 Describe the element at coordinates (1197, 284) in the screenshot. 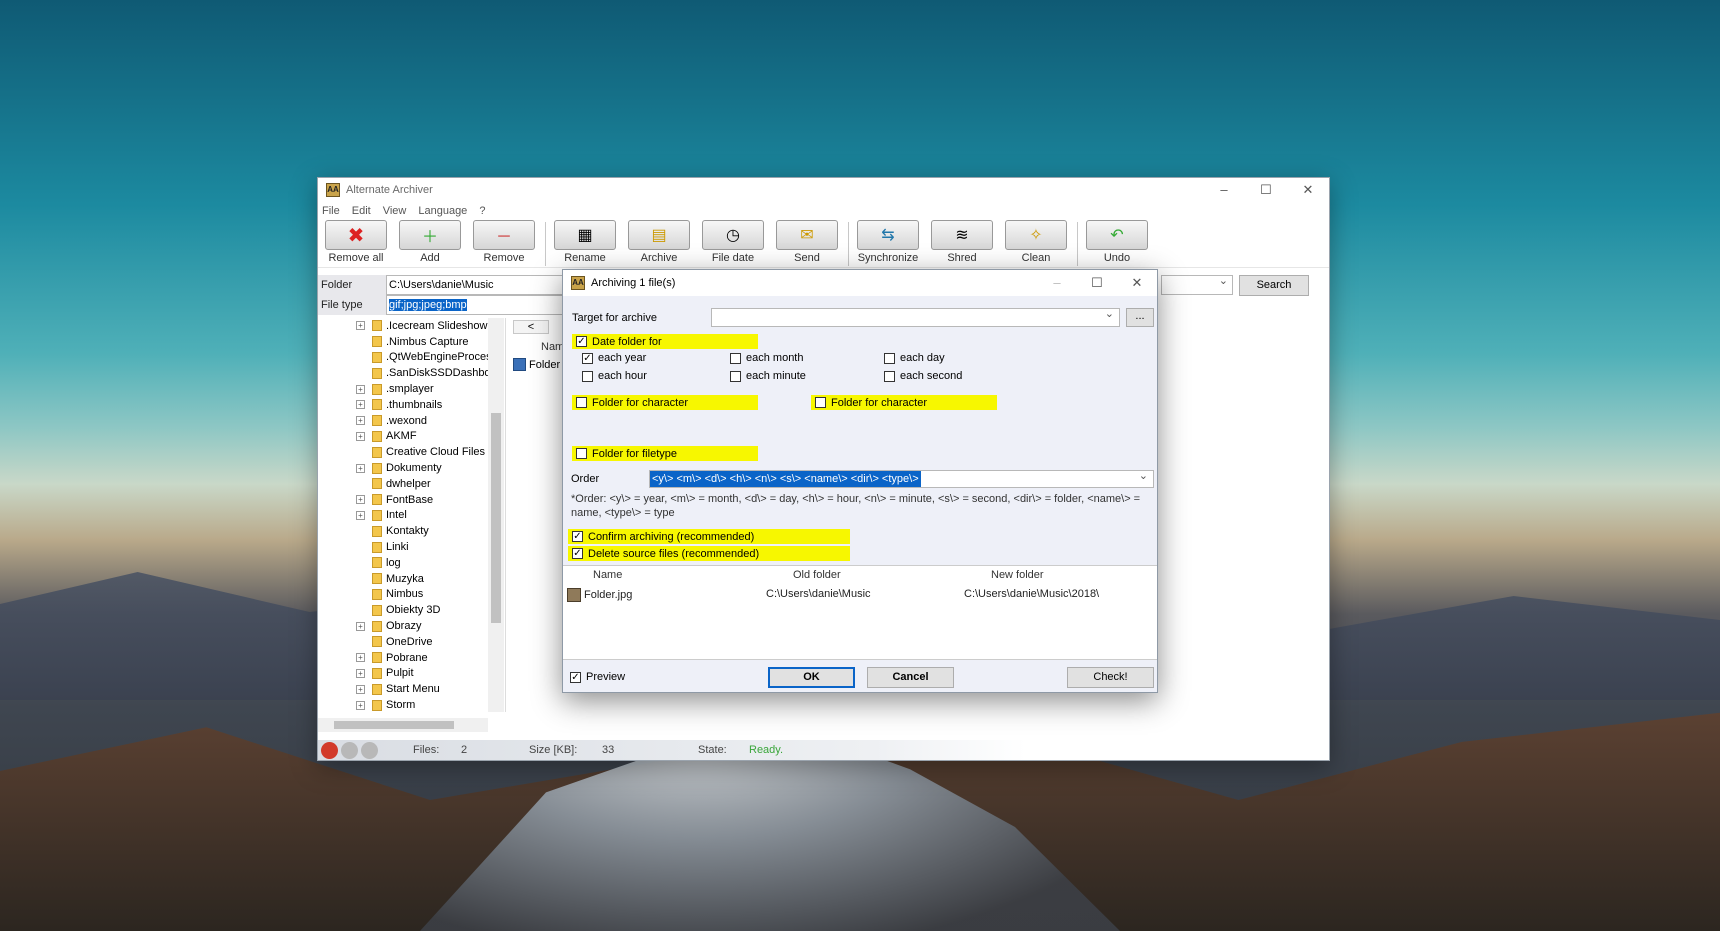

I see `search-combo` at that location.